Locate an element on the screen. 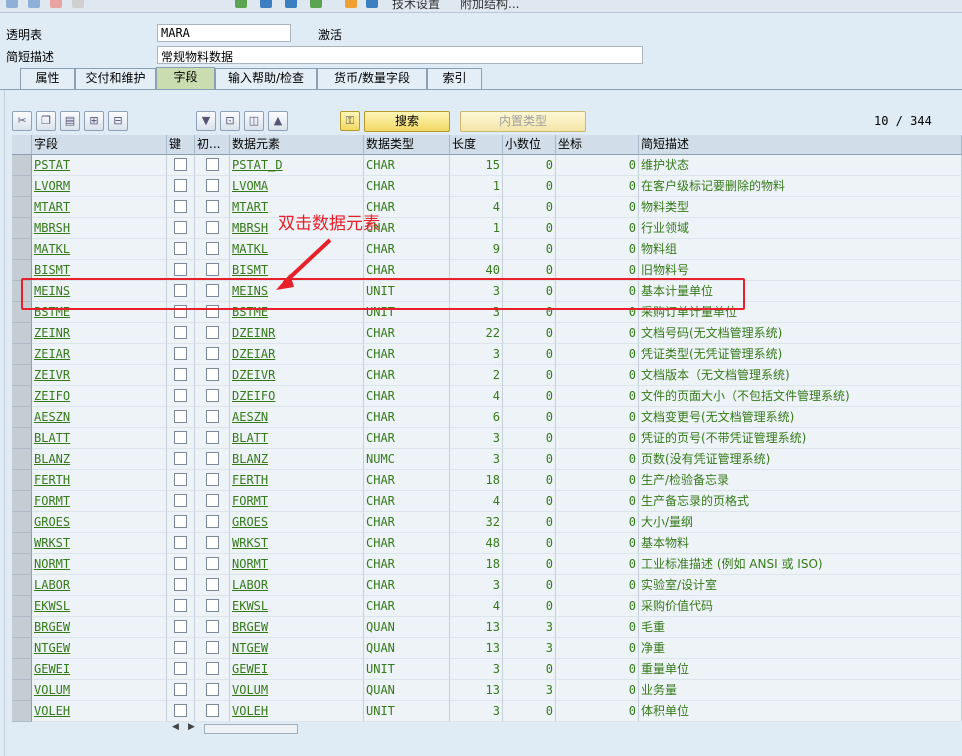  cell-length: 32 is located at coordinates (476, 522).